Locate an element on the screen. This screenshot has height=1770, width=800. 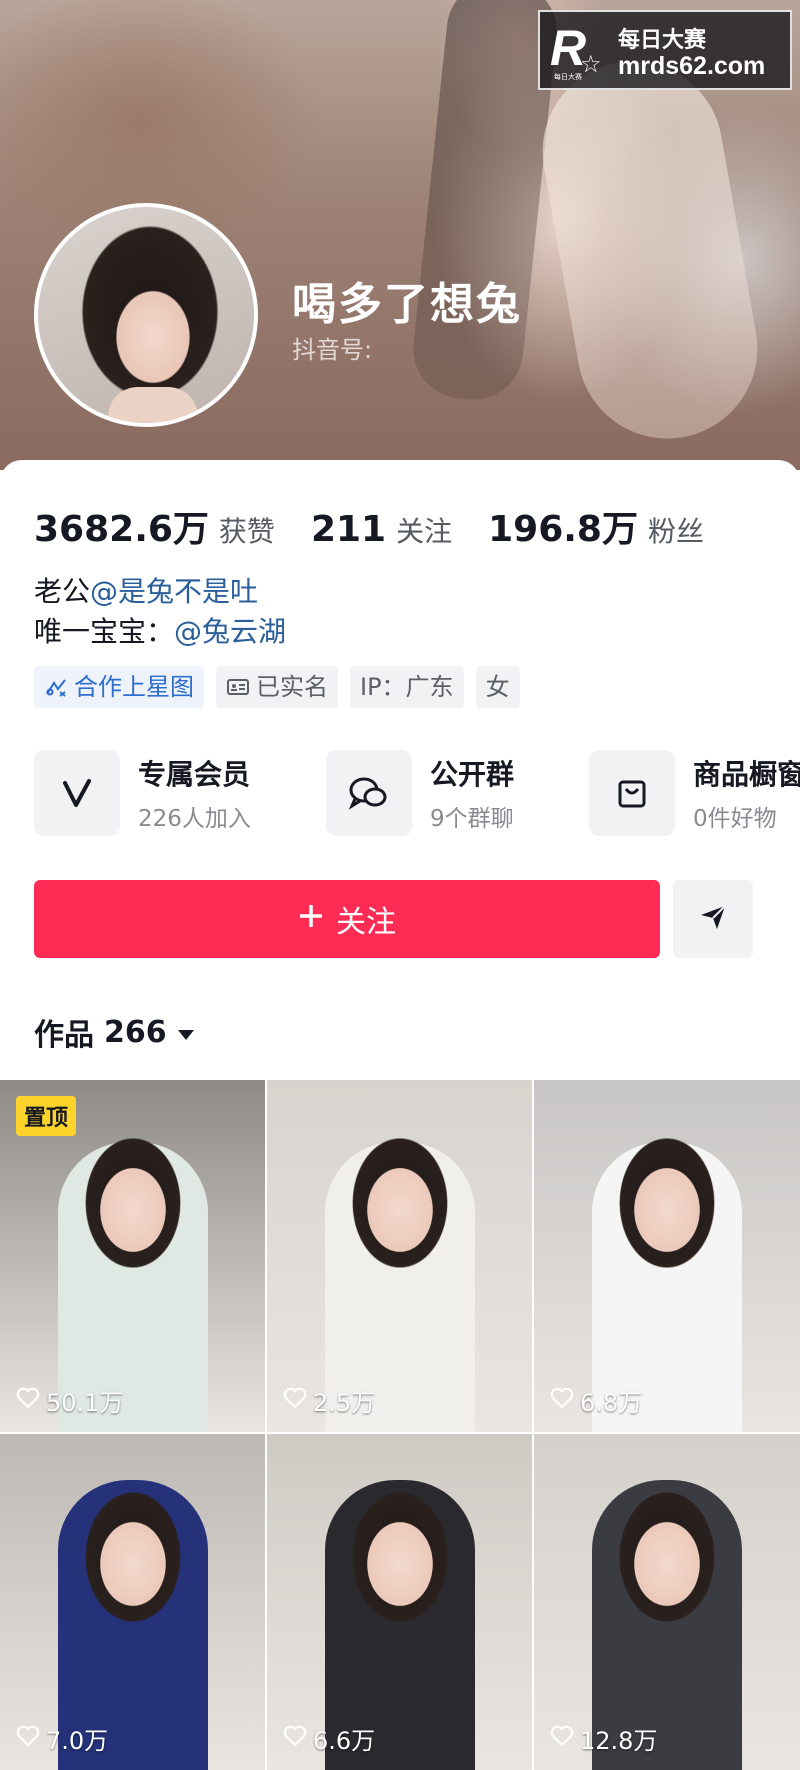
profile-name: 喝多了想兔 is located at coordinates (407, 304).